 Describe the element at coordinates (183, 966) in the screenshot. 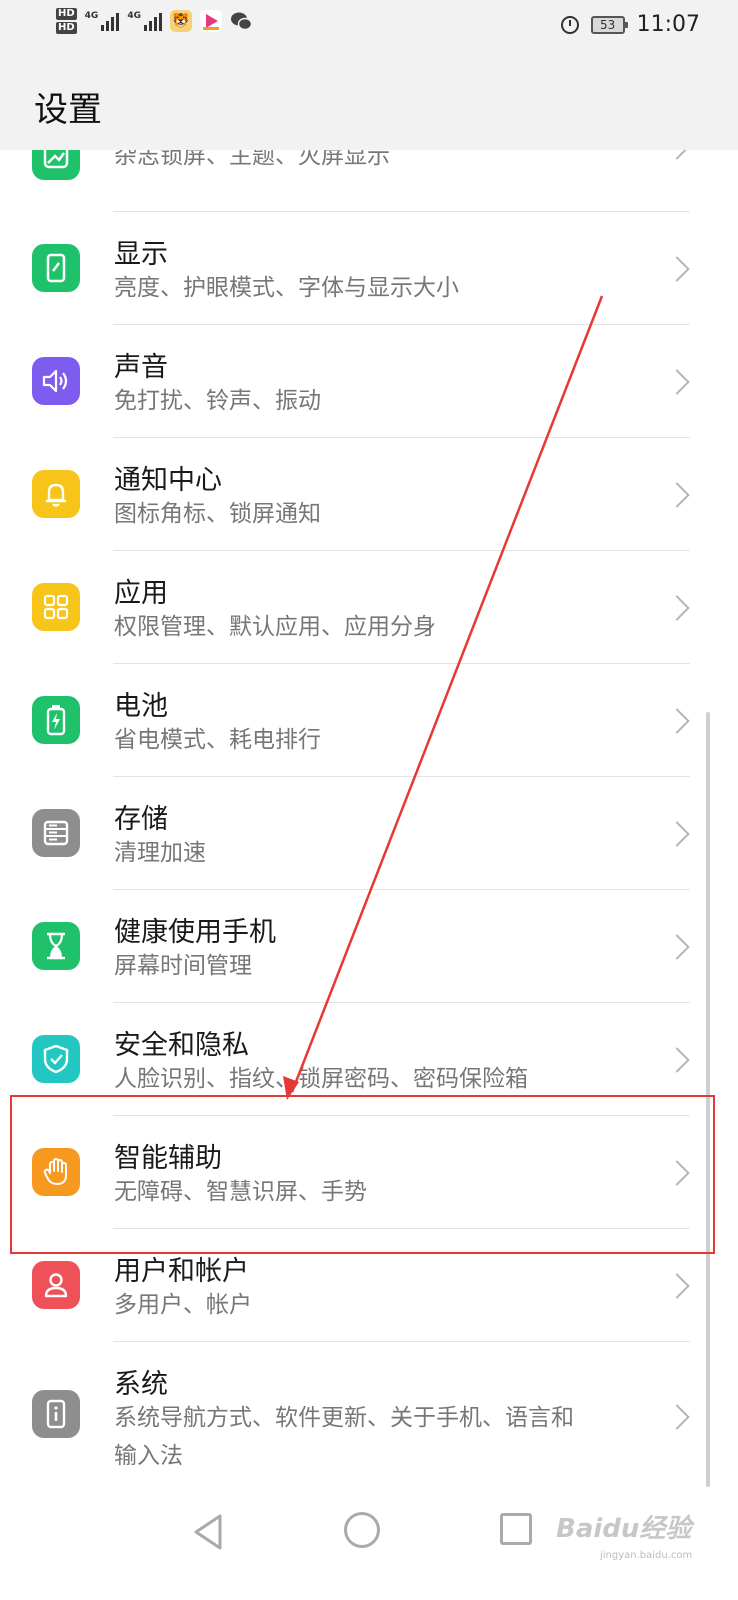

I see `item-subtitle: 屏幕时间管理` at that location.